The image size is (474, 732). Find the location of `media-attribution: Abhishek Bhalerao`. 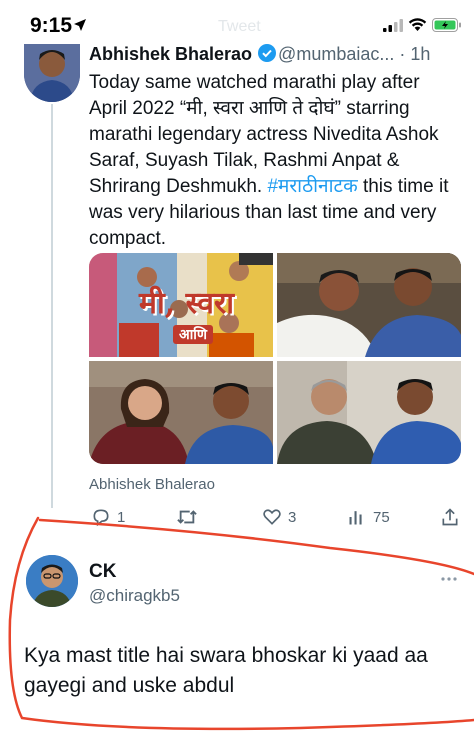

media-attribution: Abhishek Bhalerao is located at coordinates (152, 484).